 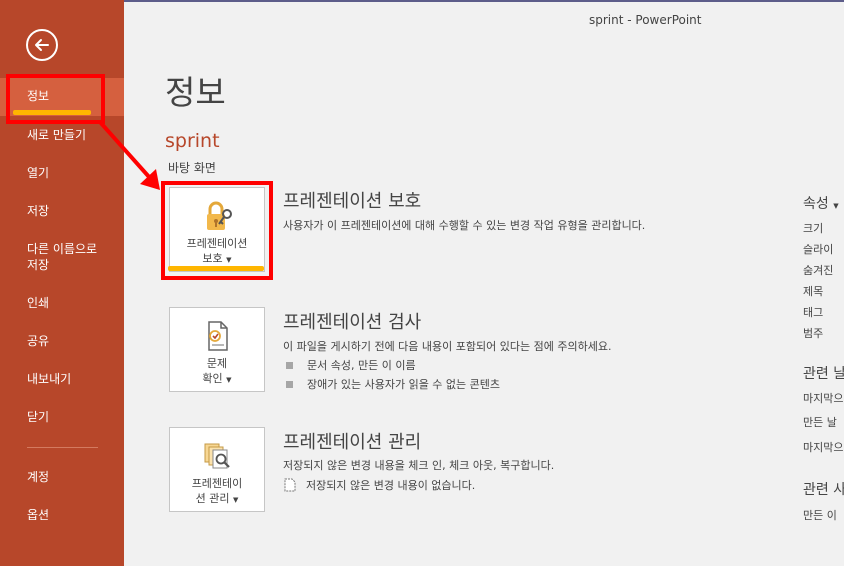 I want to click on check-issues-button: 문제 확인 ▼, so click(x=217, y=349).